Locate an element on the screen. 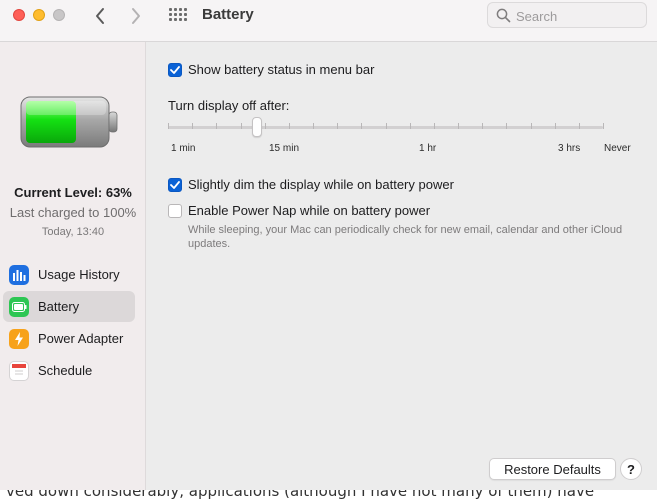 The height and width of the screenshot is (502, 657). sidebar-item-usage-history: Usage History is located at coordinates (69, 274).